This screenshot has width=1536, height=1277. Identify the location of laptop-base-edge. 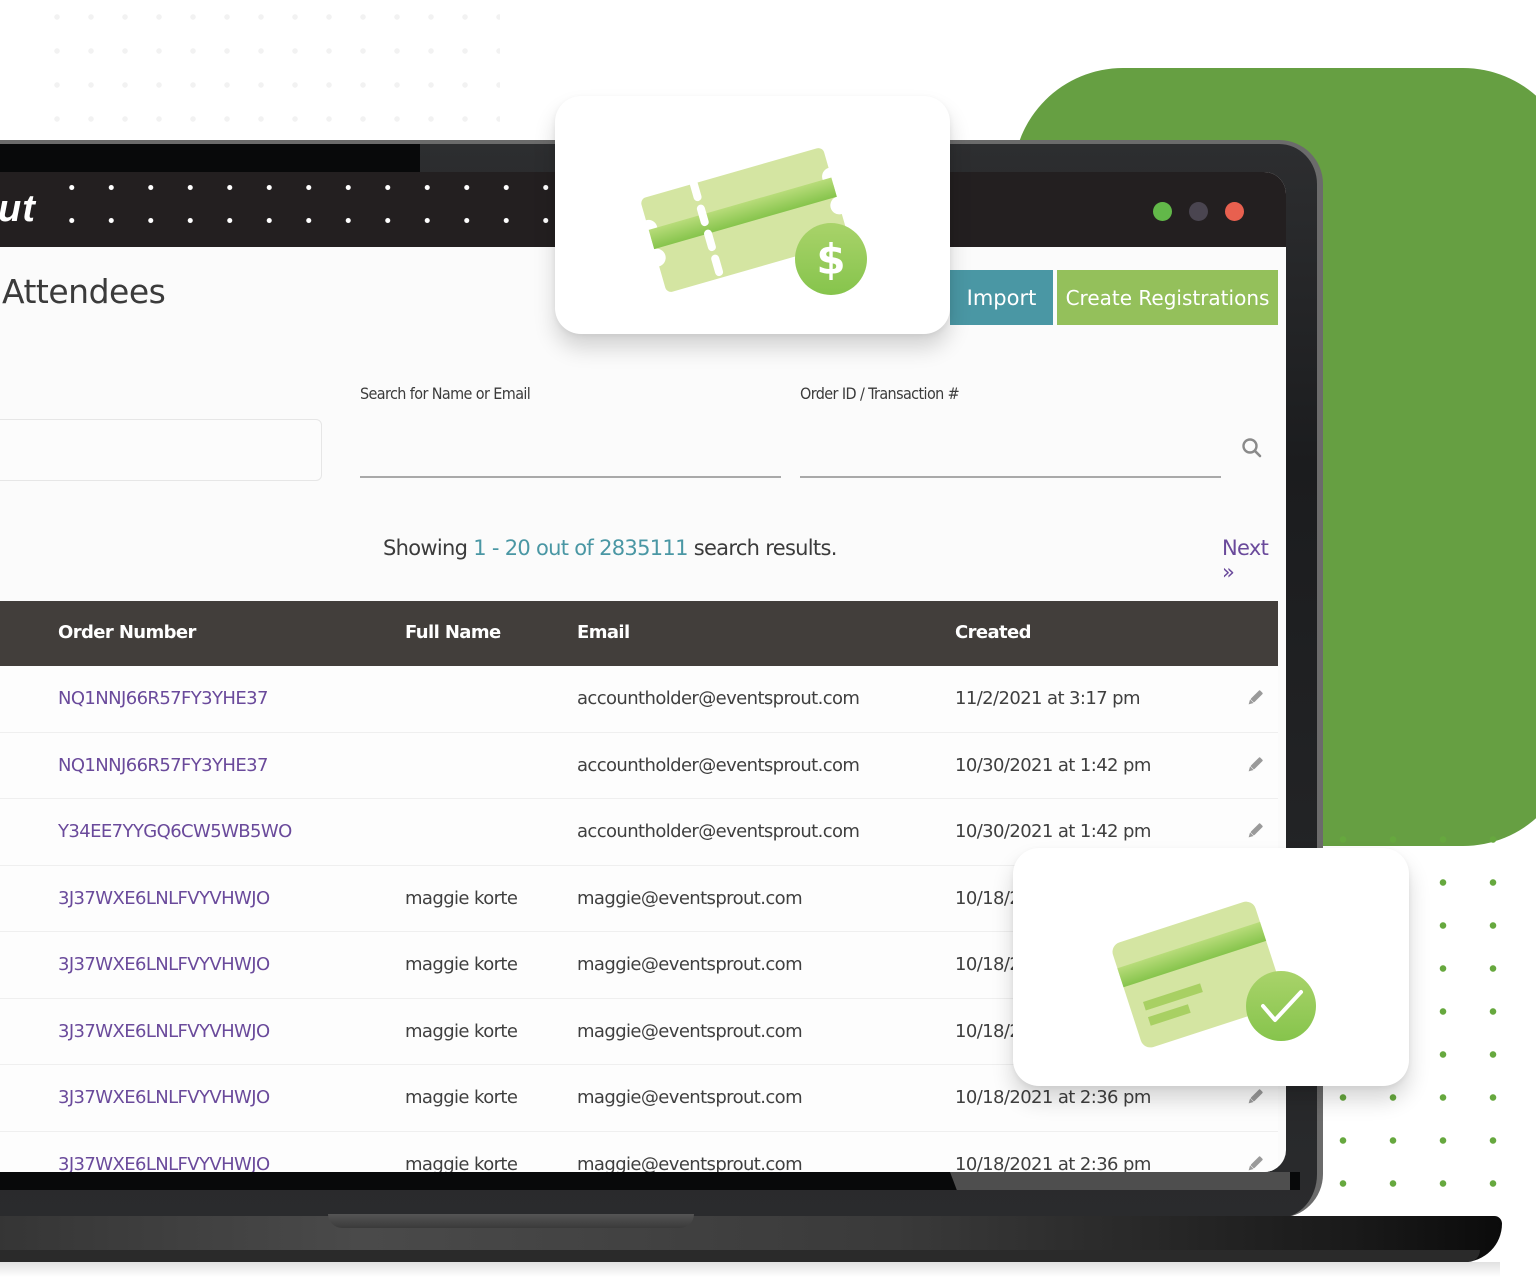
(740, 1256).